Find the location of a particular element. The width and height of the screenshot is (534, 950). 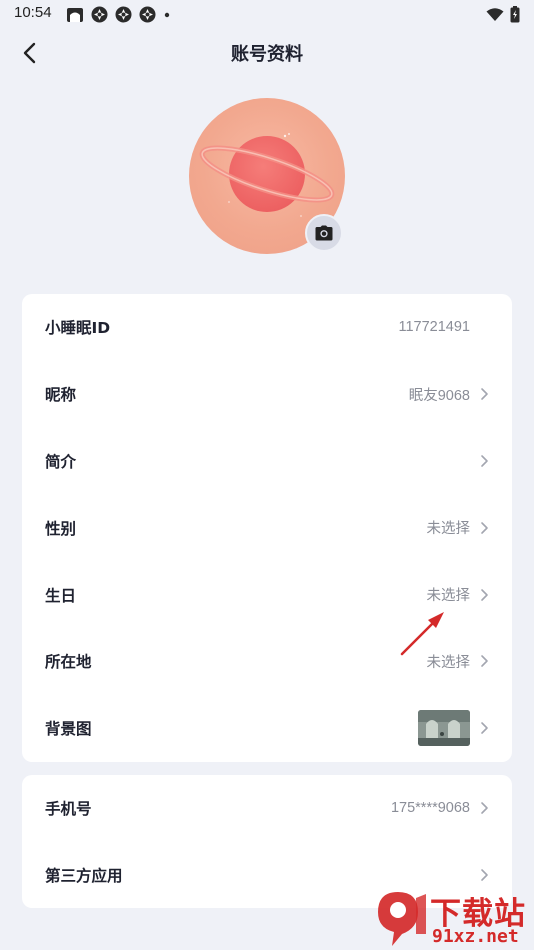

row-label: 性别 is located at coordinates (61, 528).